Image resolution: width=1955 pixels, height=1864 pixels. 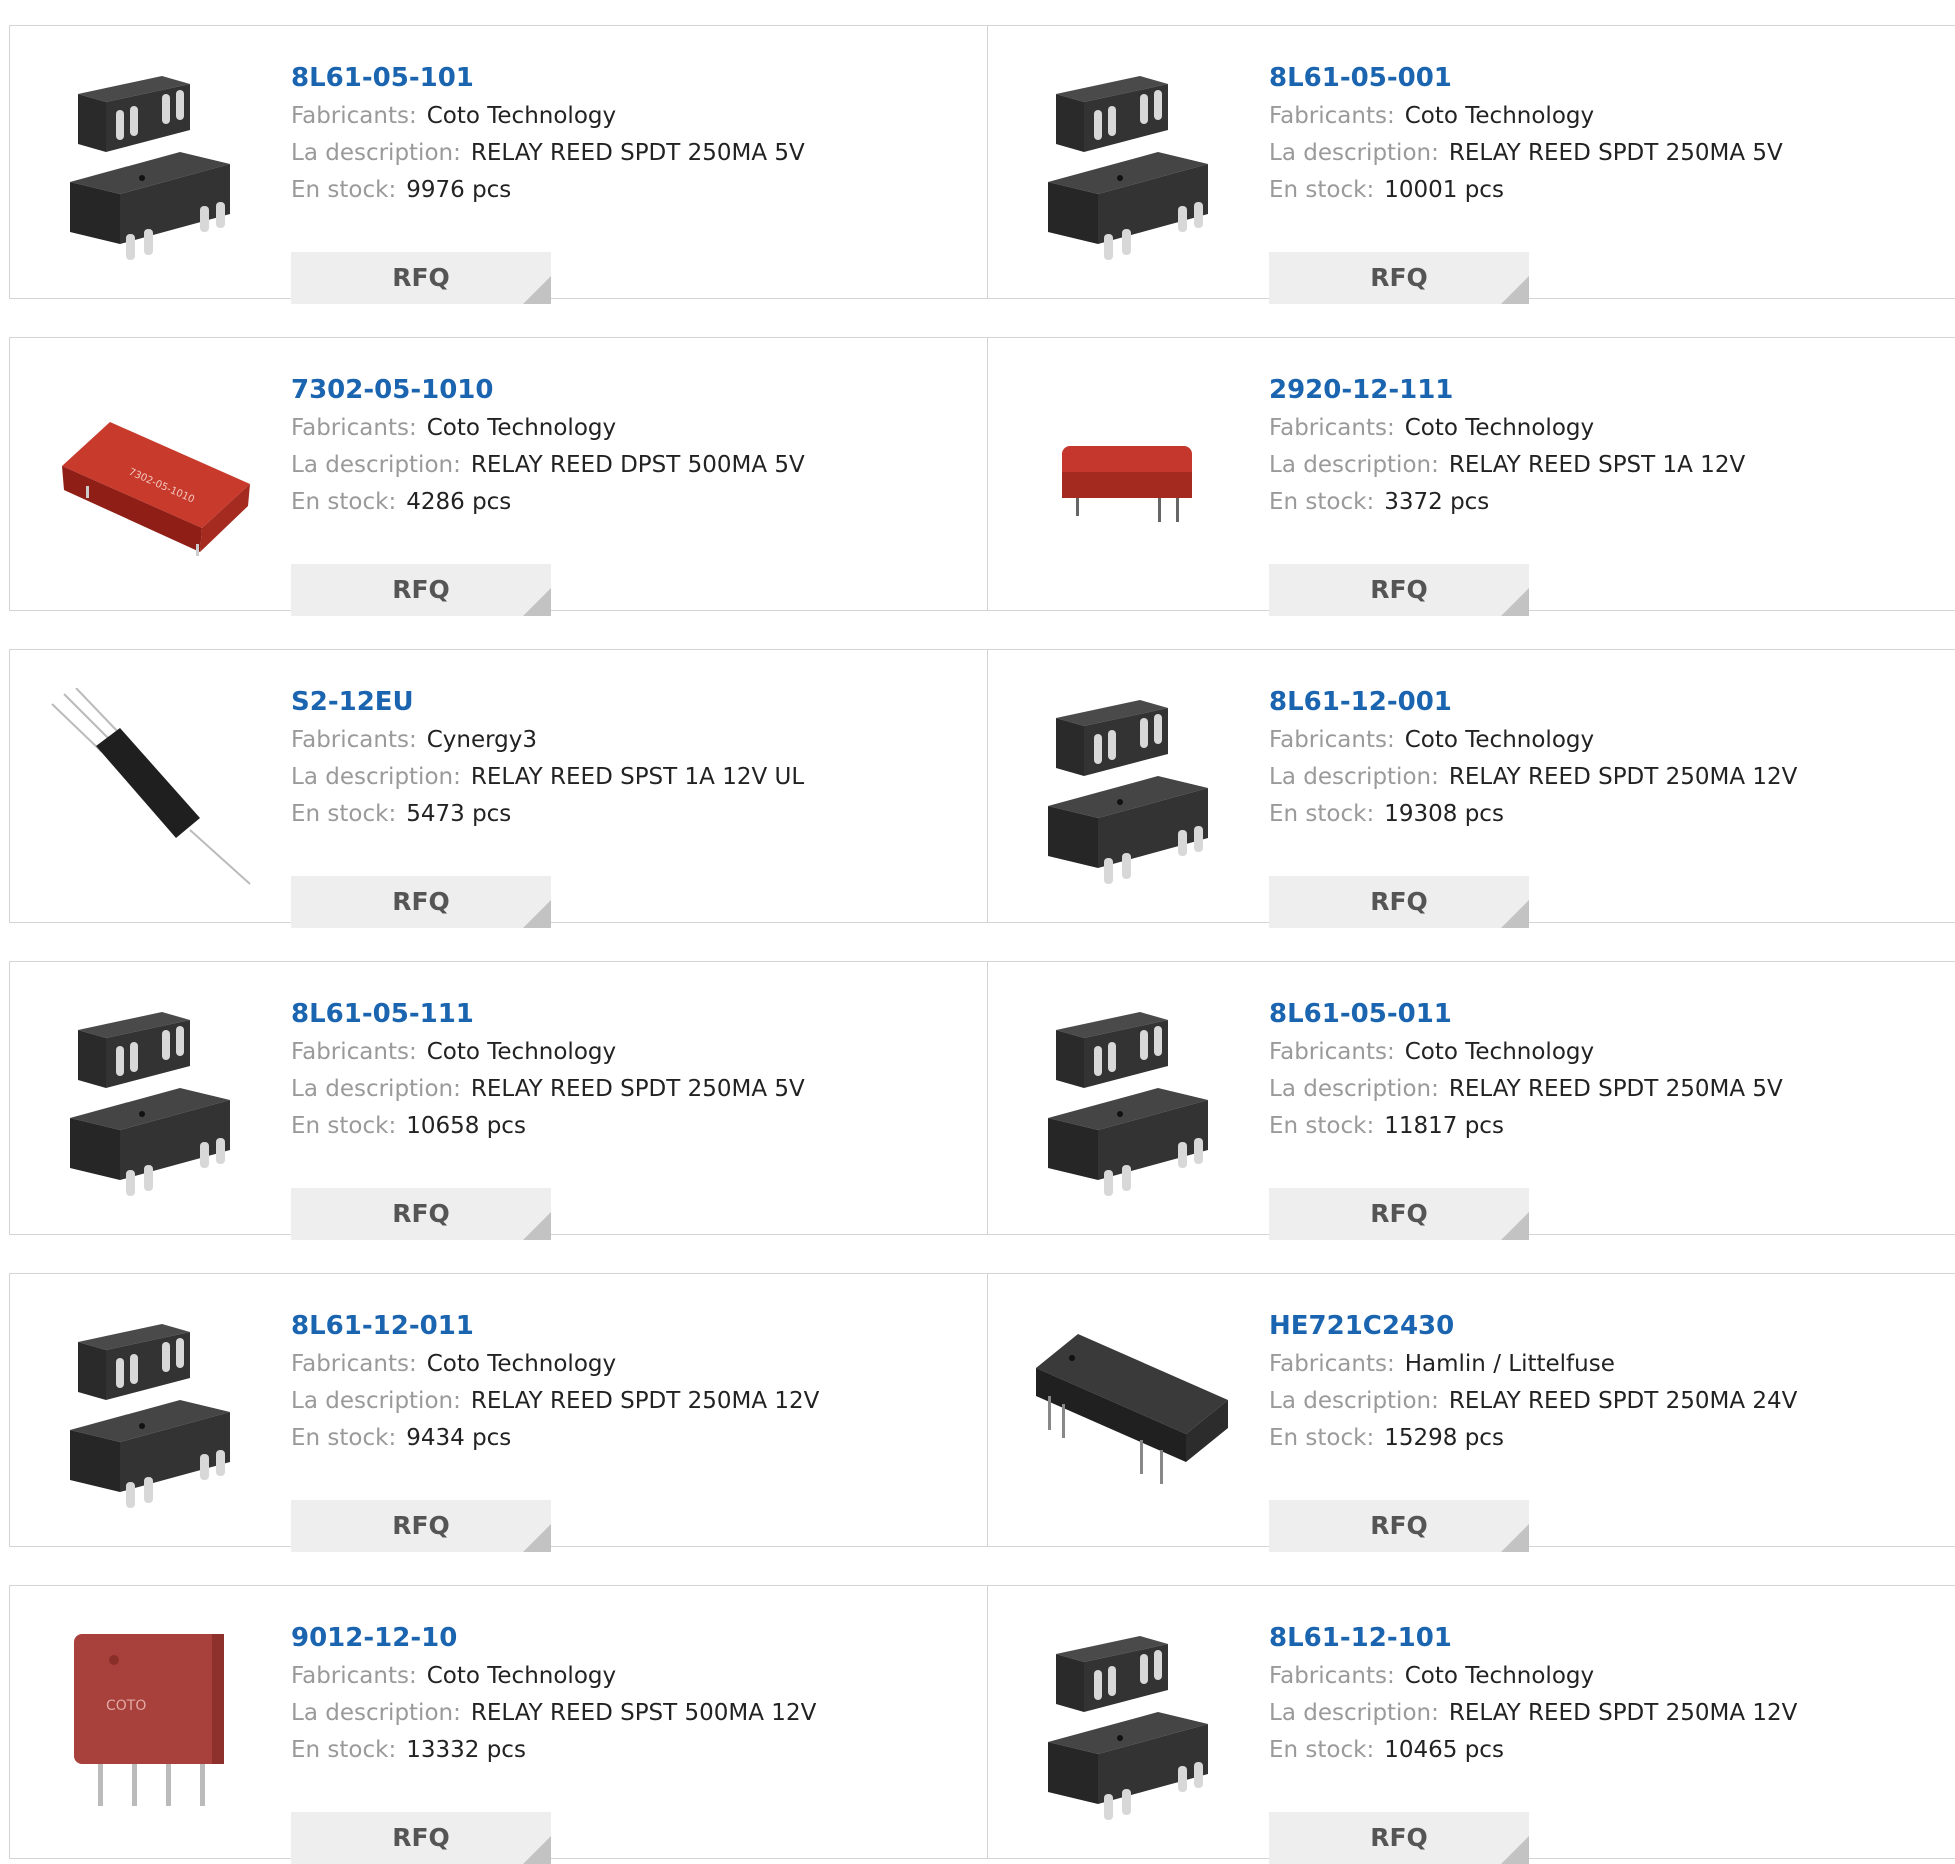 What do you see at coordinates (1507, 465) in the screenshot?
I see `description-row: La description: RELAY REED SPST 1A 12V` at bounding box center [1507, 465].